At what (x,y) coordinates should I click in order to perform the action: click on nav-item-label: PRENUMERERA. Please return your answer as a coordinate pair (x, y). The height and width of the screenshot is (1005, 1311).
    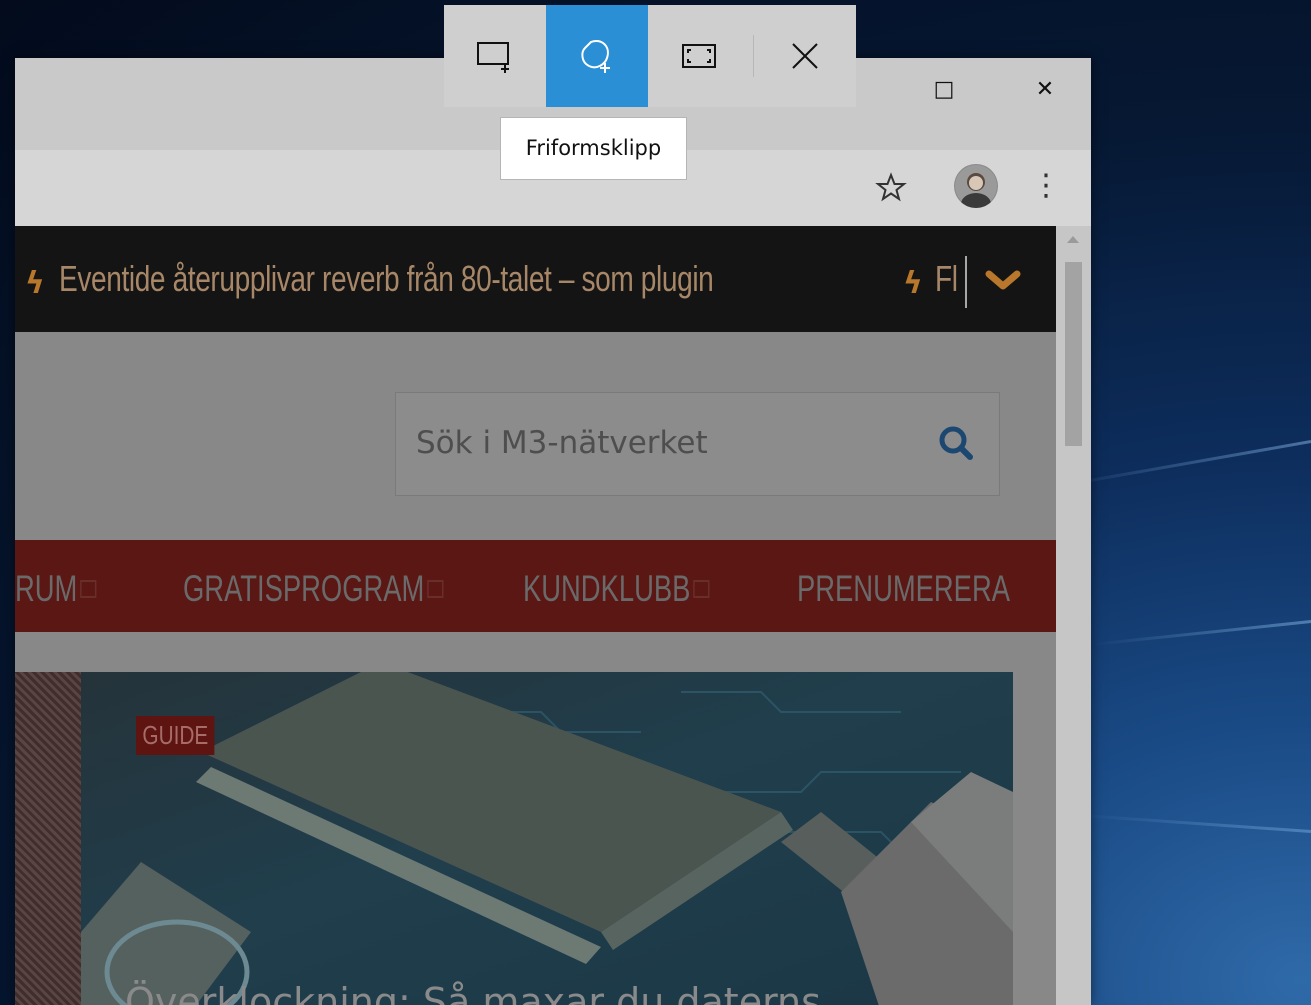
    Looking at the image, I should click on (903, 588).